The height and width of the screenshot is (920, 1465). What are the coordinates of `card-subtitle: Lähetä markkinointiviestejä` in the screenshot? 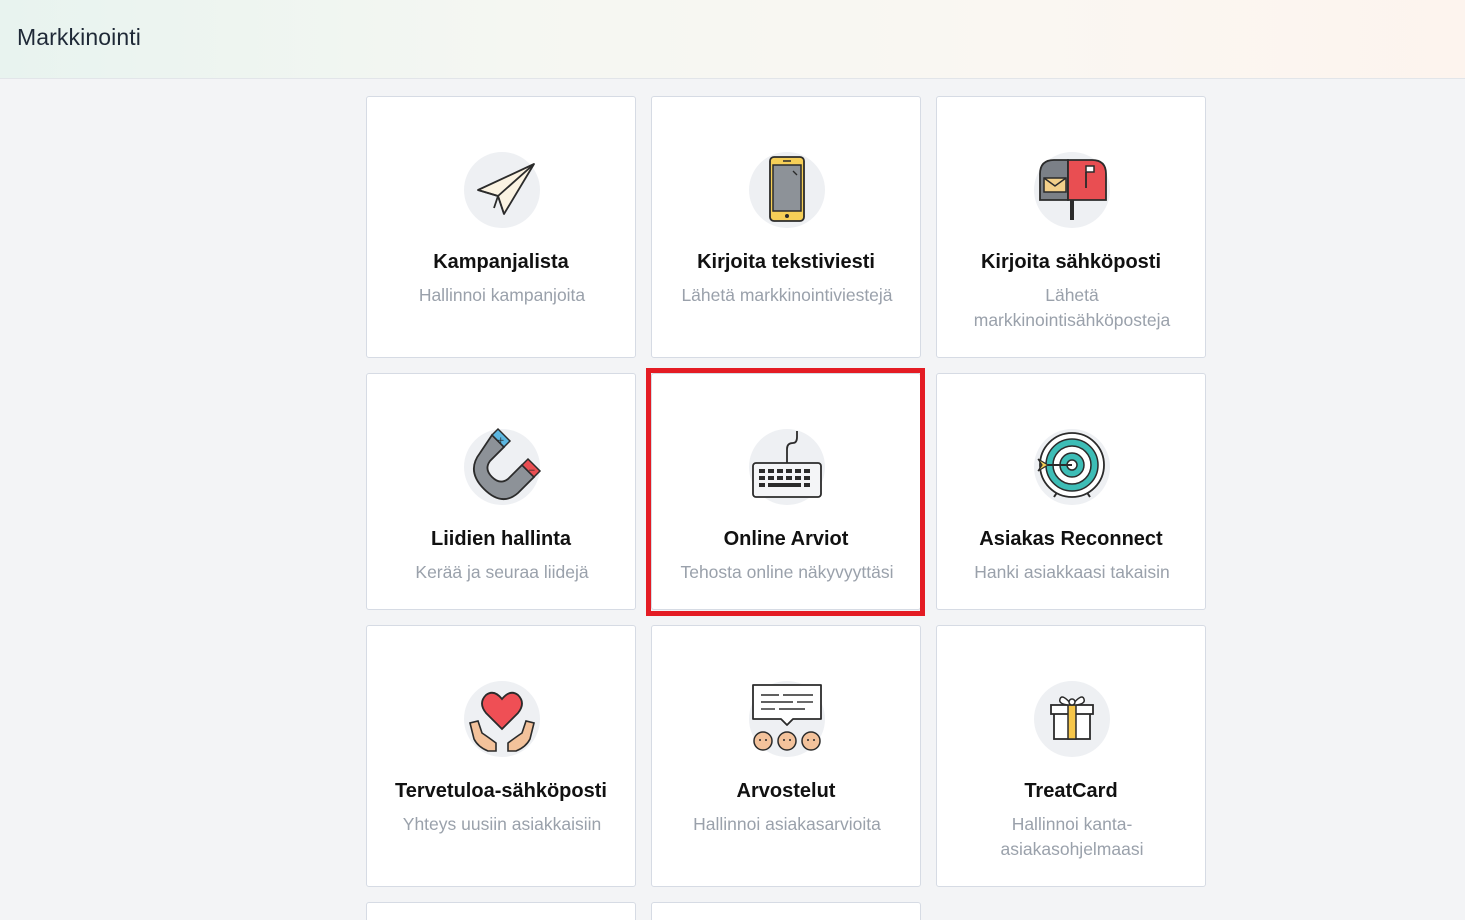 It's located at (787, 295).